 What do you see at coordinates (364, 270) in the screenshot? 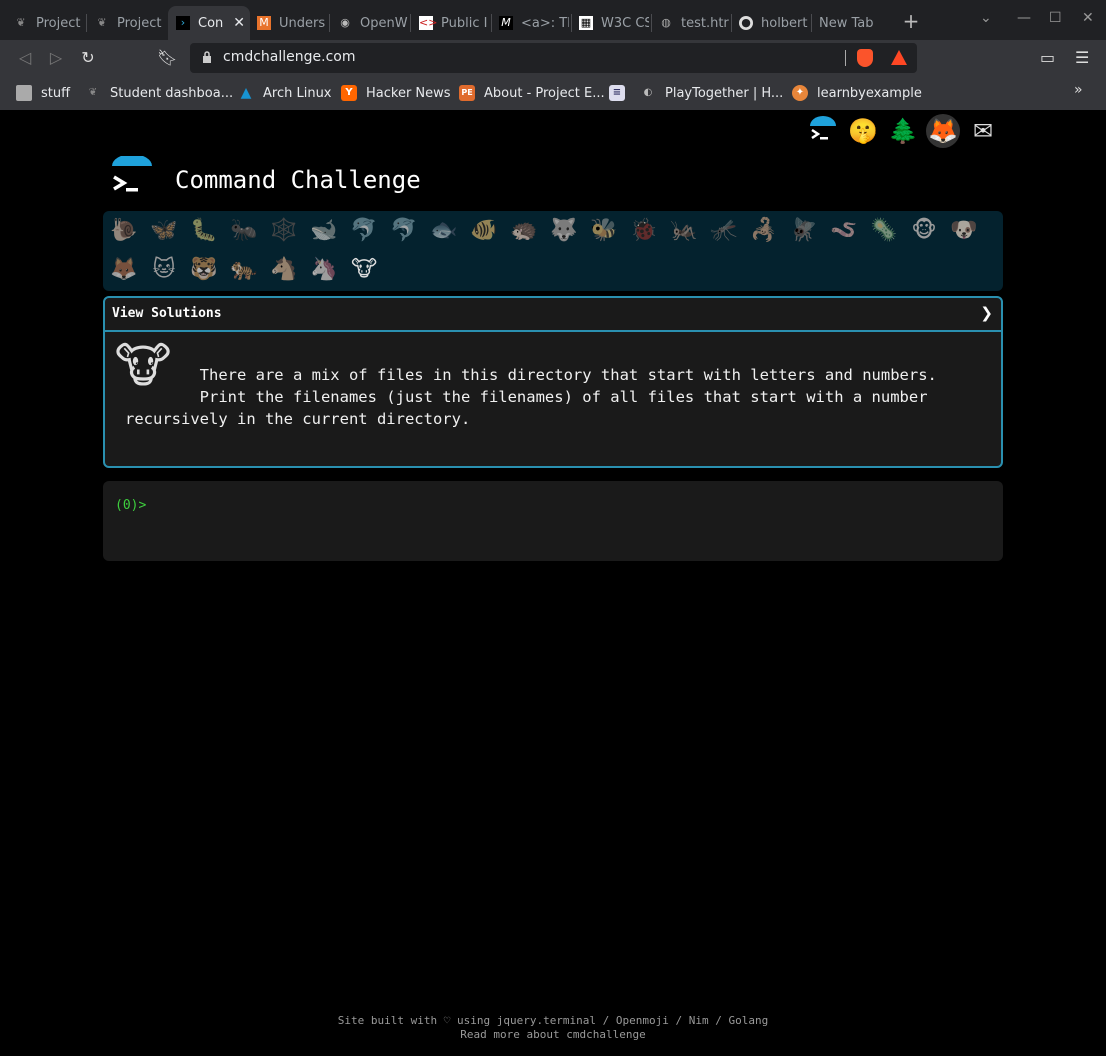
I see `animal-cow-icon: 🐮` at bounding box center [364, 270].